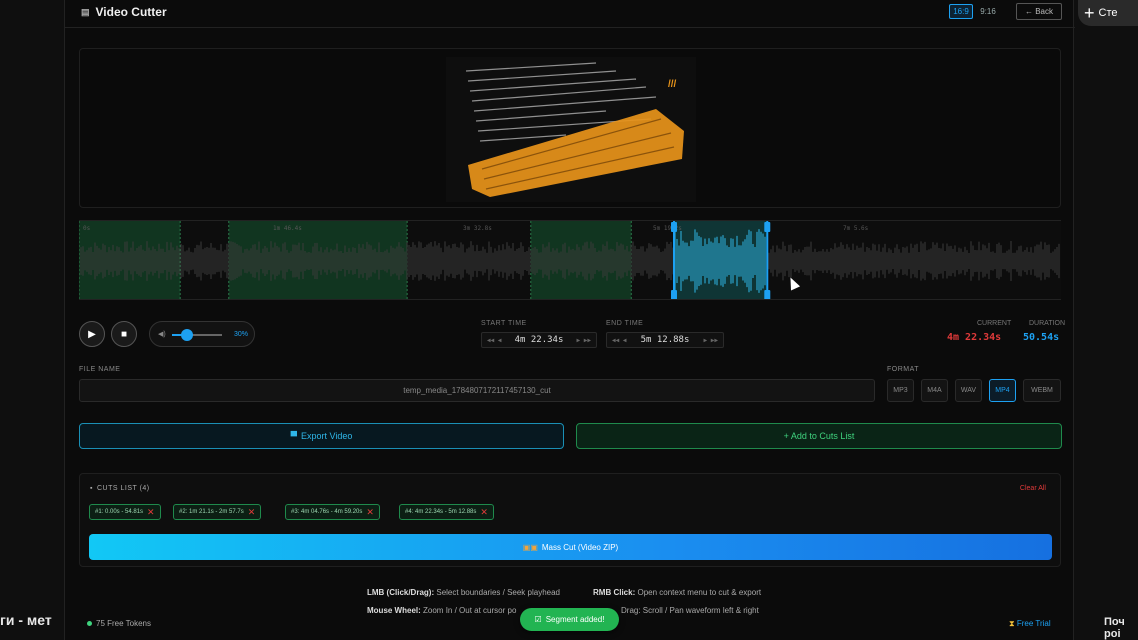 The image size is (1138, 640). What do you see at coordinates (441, 512) in the screenshot?
I see `cut-chip-label: #4: 4m 22.34s - 5m 12.88s` at bounding box center [441, 512].